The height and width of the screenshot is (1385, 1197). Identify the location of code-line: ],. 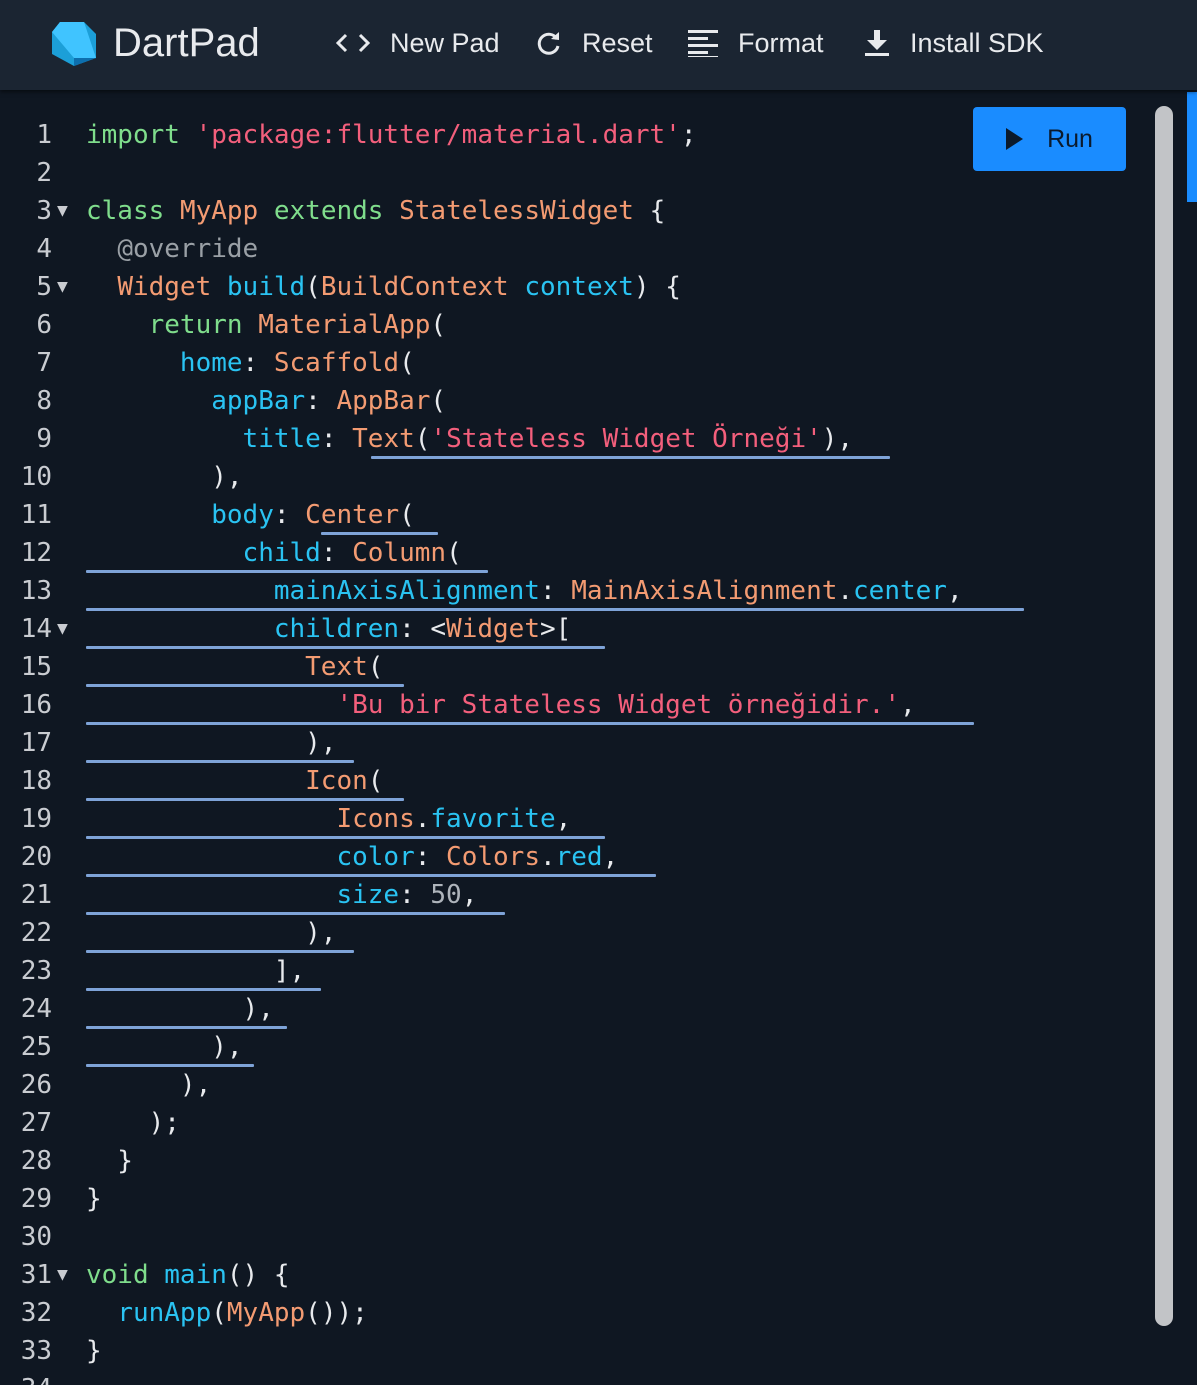
(195, 971).